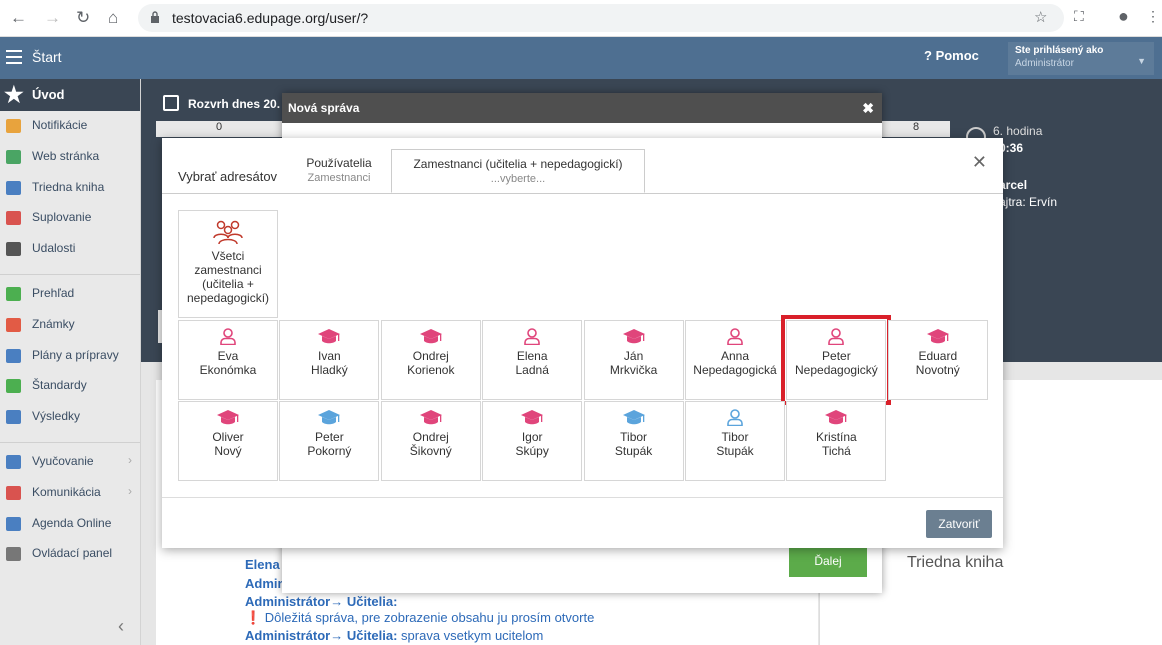 The image size is (1162, 645). I want to click on recipient-tile: Eva Ekonómka, so click(228, 360).